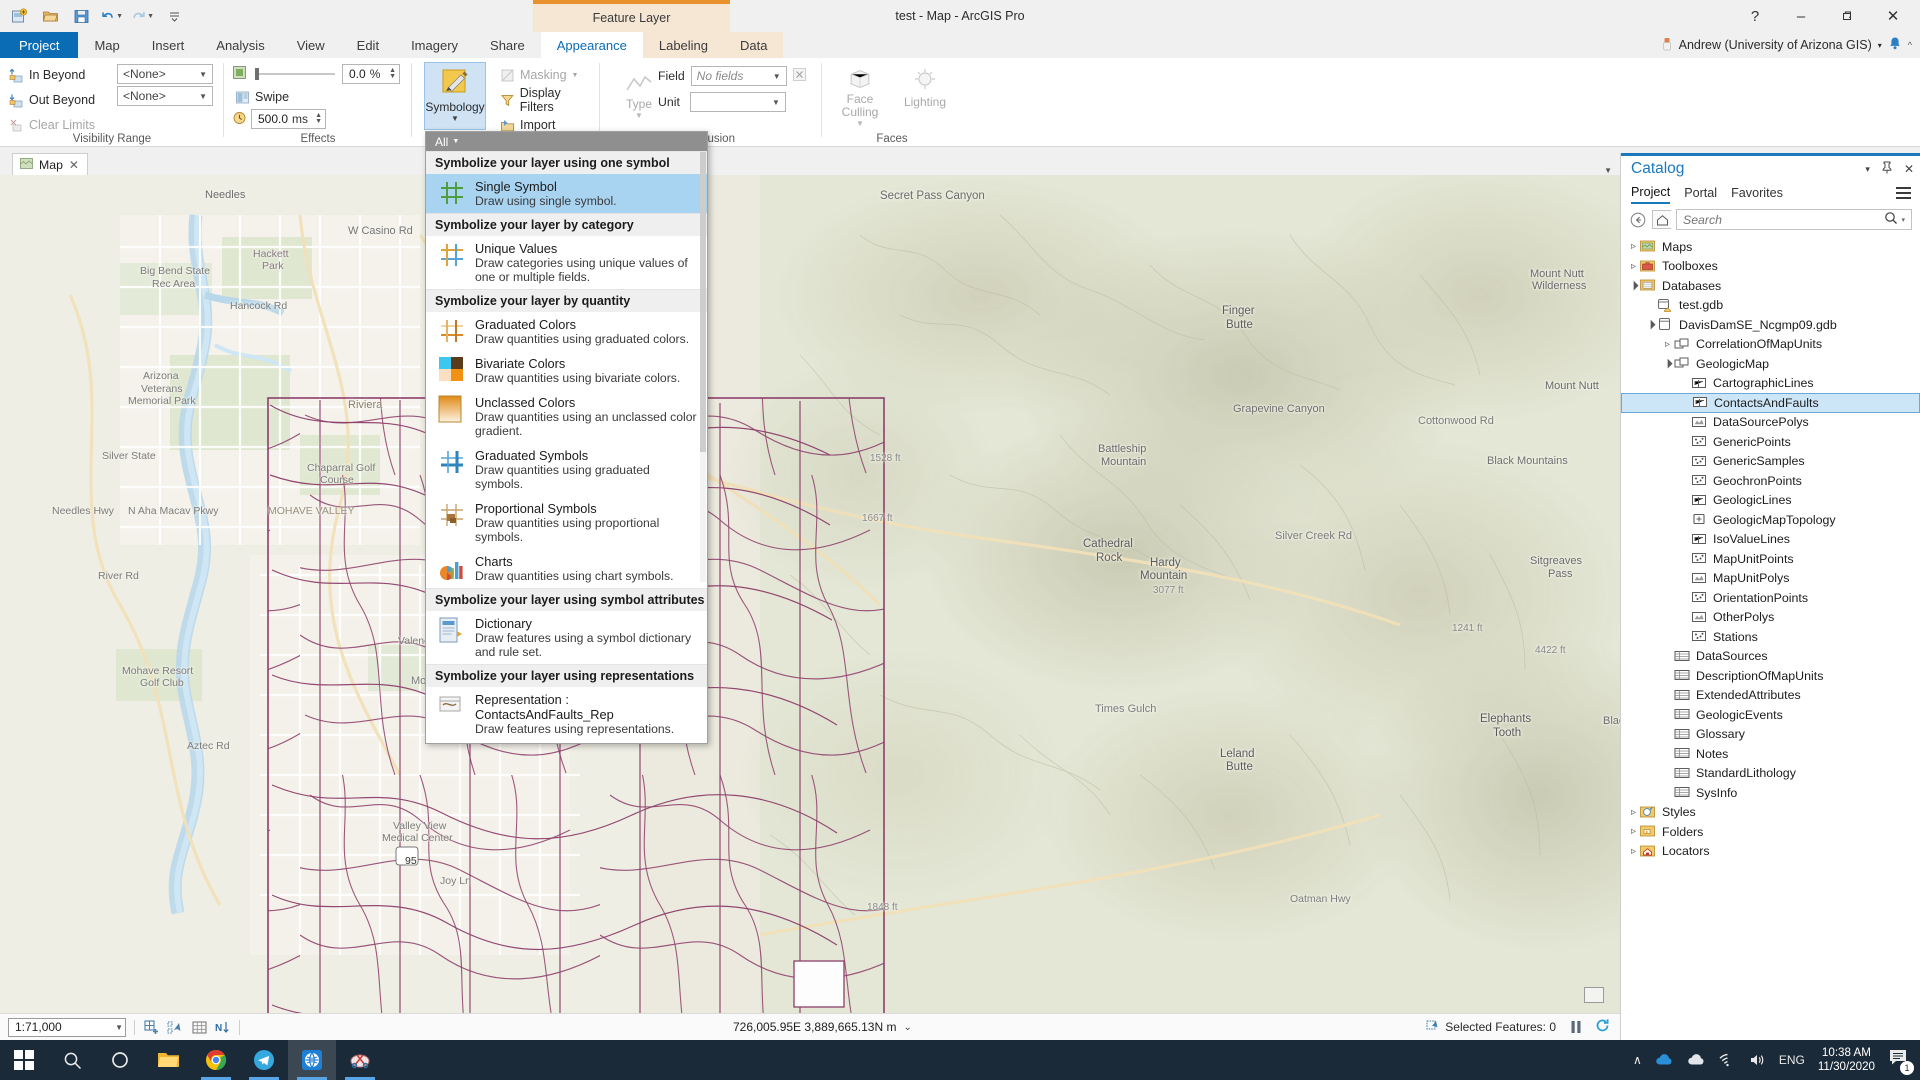 The width and height of the screenshot is (1920, 1080). What do you see at coordinates (1770, 637) in the screenshot?
I see `catalog-tree-item: Stations` at bounding box center [1770, 637].